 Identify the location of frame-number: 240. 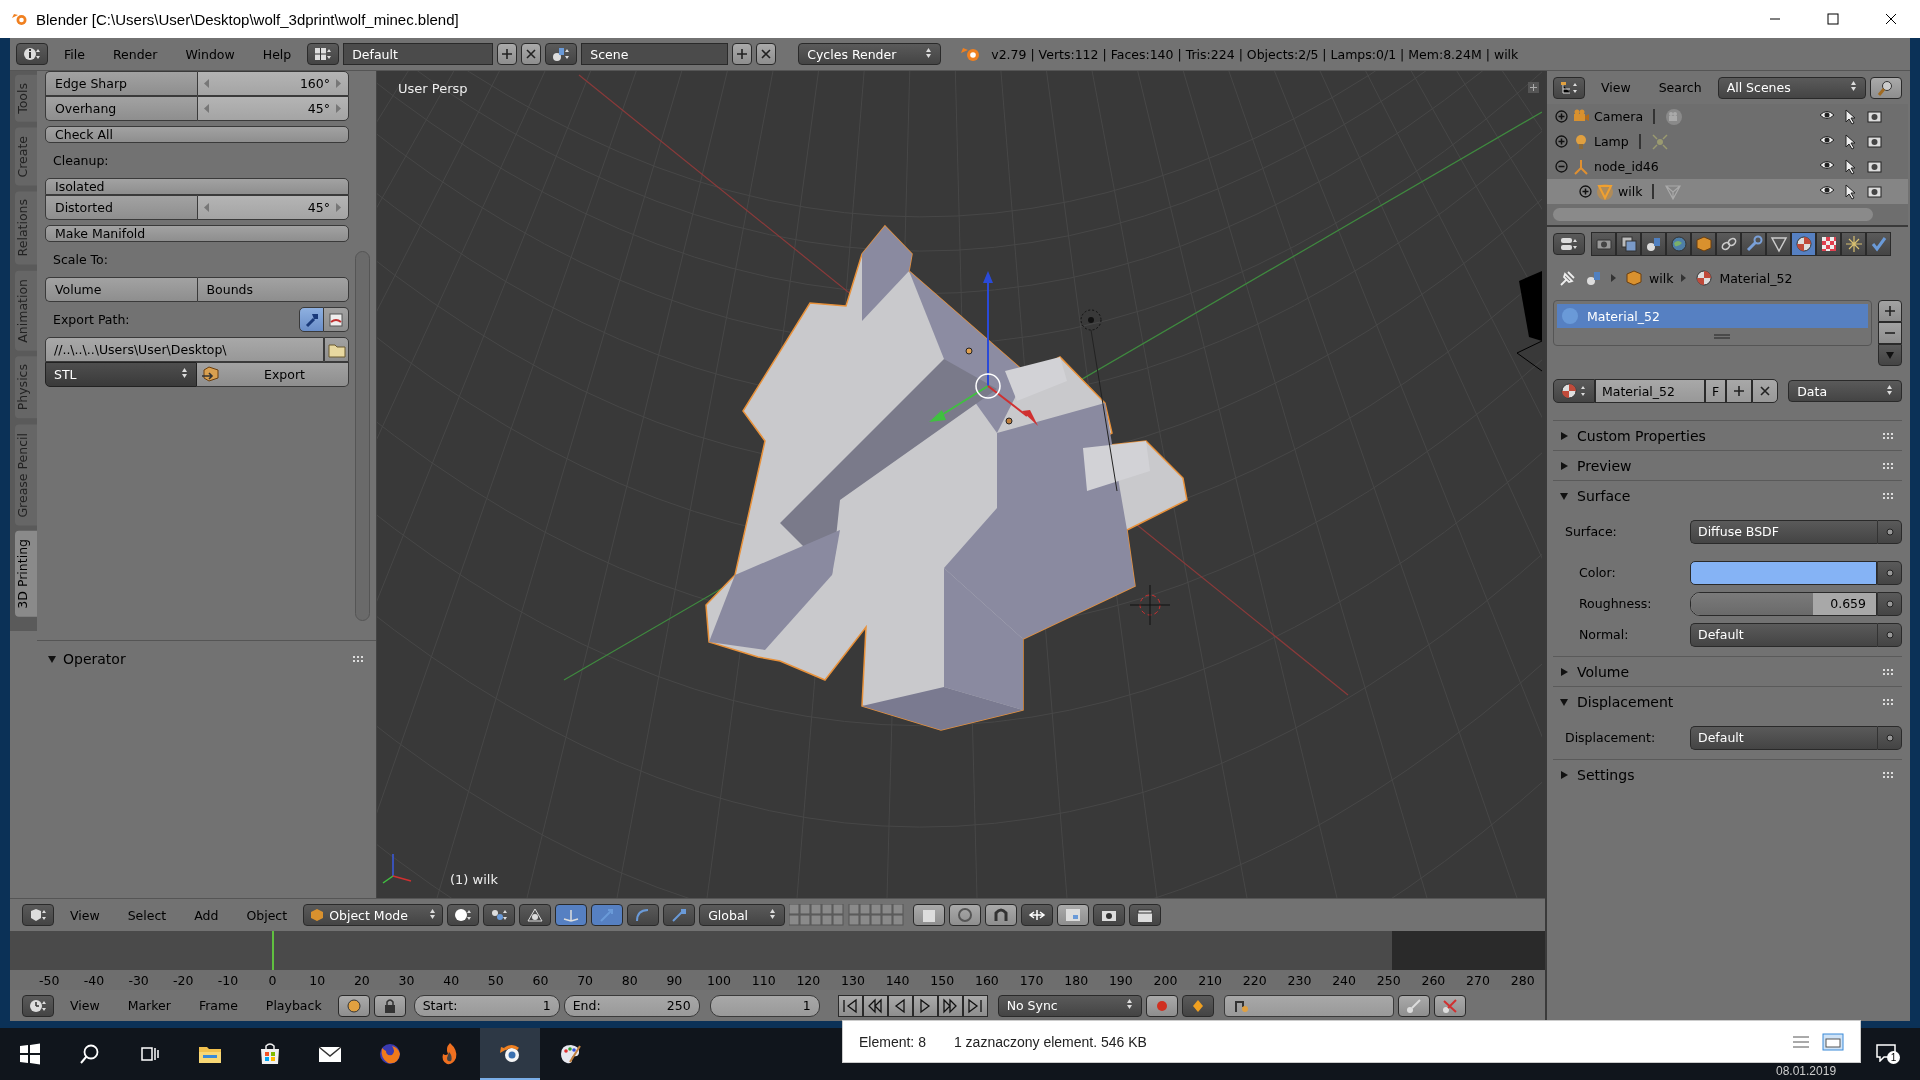
(1344, 980).